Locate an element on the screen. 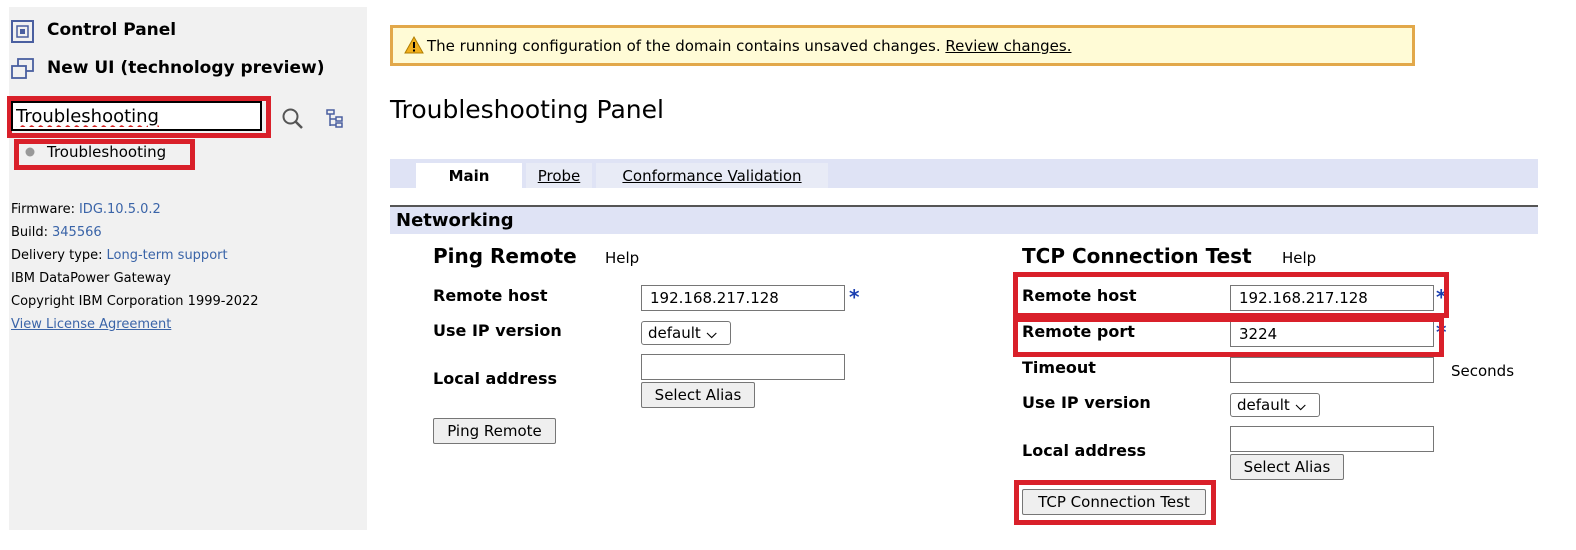  ping-ip-version-select: default ⌵ is located at coordinates (686, 333).